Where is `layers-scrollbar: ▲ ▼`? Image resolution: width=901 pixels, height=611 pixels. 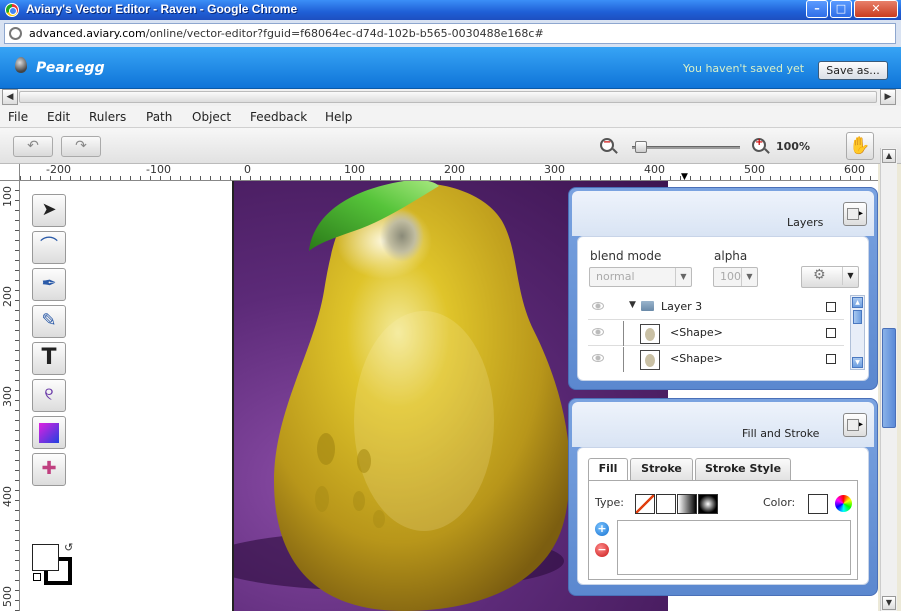 layers-scrollbar: ▲ ▼ is located at coordinates (857, 332).